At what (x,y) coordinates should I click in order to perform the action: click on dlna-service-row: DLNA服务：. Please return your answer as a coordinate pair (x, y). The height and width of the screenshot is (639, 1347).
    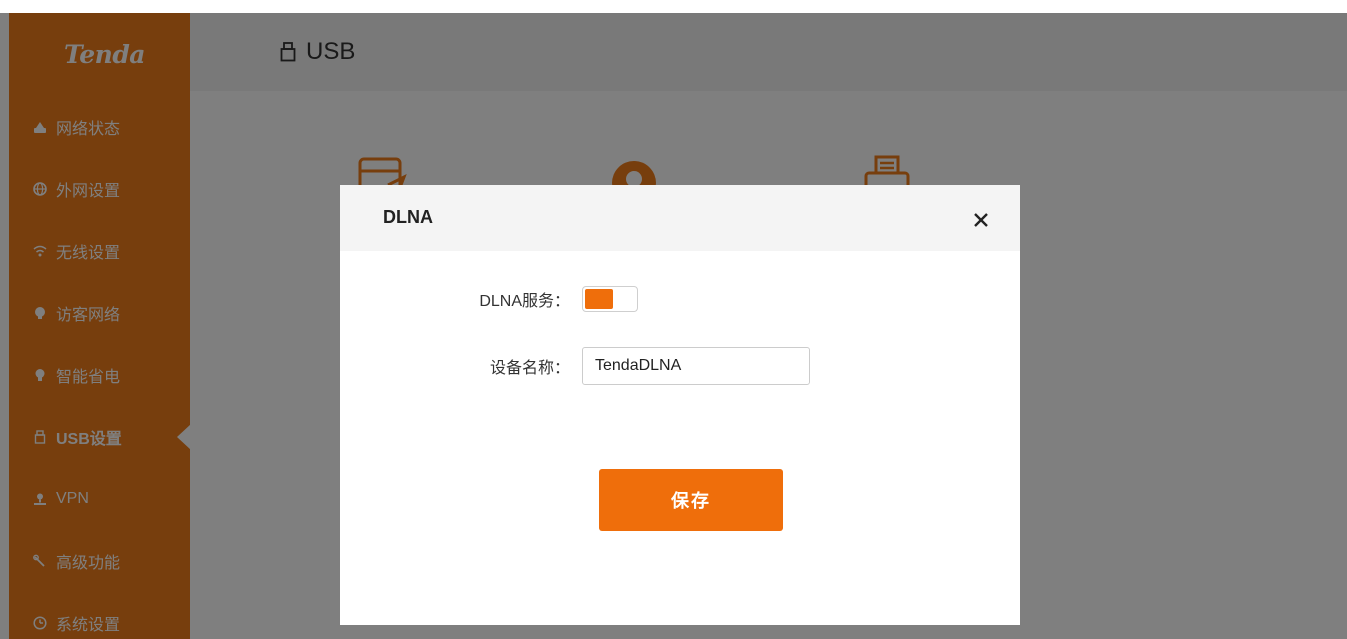
    Looking at the image, I should click on (680, 299).